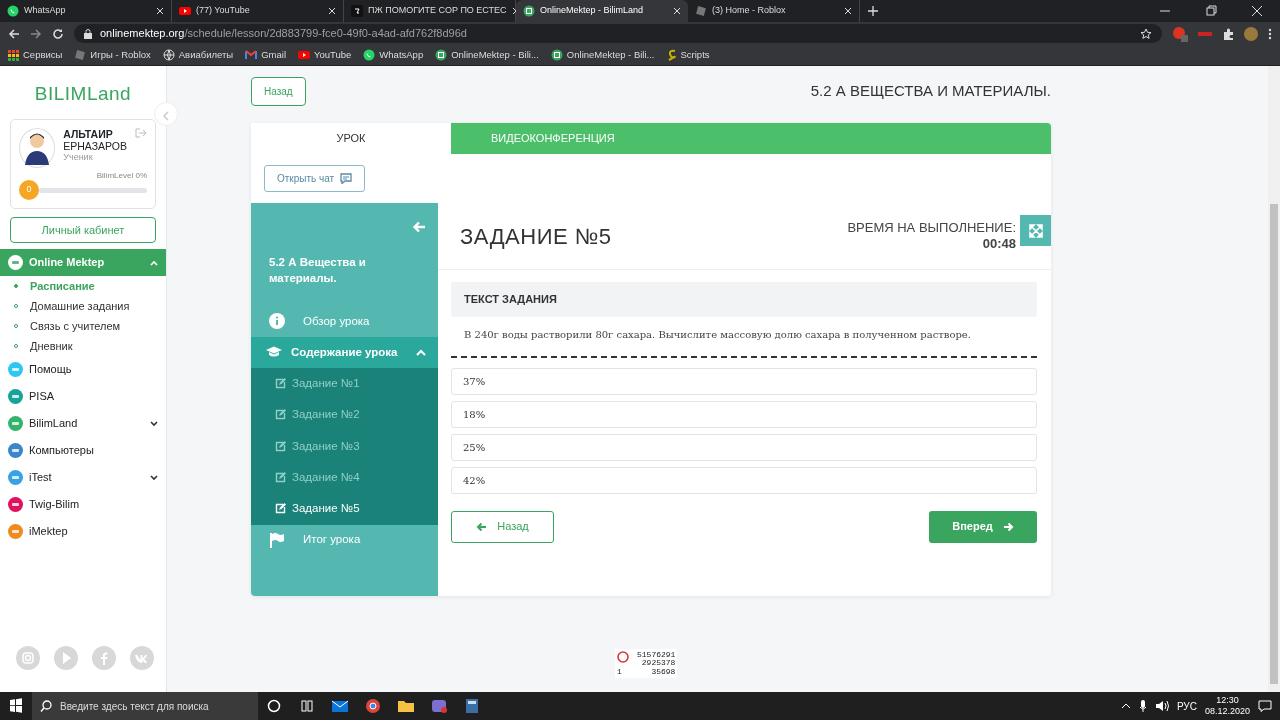 The image size is (1280, 720). Describe the element at coordinates (620, 671) in the screenshot. I see `counter-corner-text: 1` at that location.